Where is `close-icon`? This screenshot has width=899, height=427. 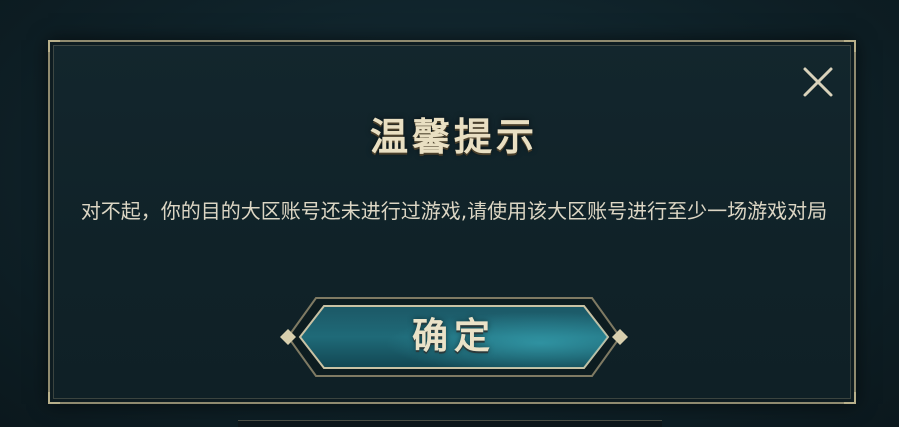 close-icon is located at coordinates (818, 82).